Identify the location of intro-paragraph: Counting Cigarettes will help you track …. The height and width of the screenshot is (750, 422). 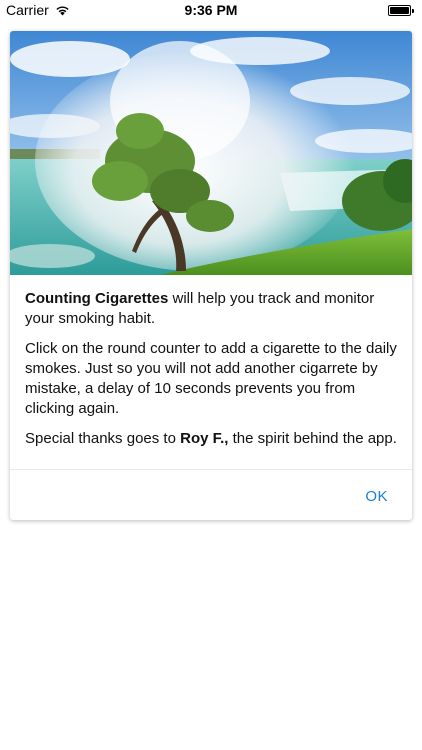
(211, 309).